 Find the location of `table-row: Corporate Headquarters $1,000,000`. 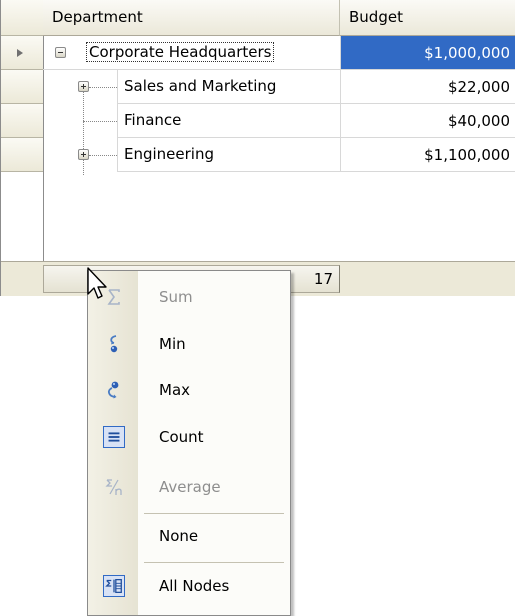

table-row: Corporate Headquarters $1,000,000 is located at coordinates (279, 53).